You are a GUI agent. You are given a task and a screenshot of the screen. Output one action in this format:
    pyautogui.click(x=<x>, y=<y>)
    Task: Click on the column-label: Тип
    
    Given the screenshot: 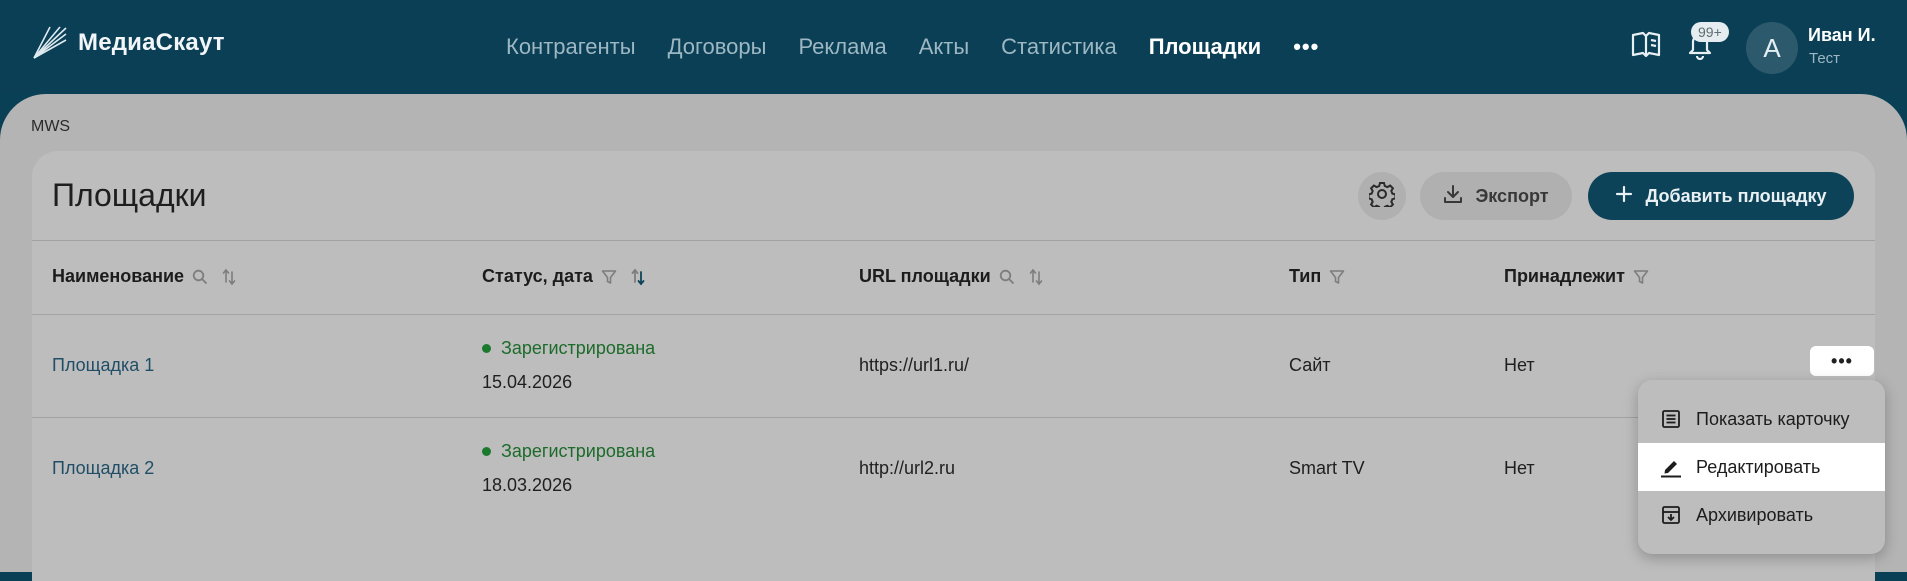 What is the action you would take?
    pyautogui.click(x=1305, y=276)
    